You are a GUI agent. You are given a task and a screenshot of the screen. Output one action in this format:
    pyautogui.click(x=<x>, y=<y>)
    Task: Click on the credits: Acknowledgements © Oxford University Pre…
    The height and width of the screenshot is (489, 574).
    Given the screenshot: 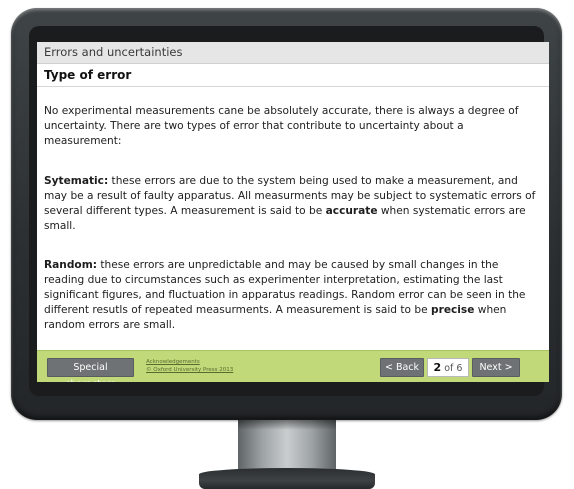 What is the action you would take?
    pyautogui.click(x=189, y=366)
    